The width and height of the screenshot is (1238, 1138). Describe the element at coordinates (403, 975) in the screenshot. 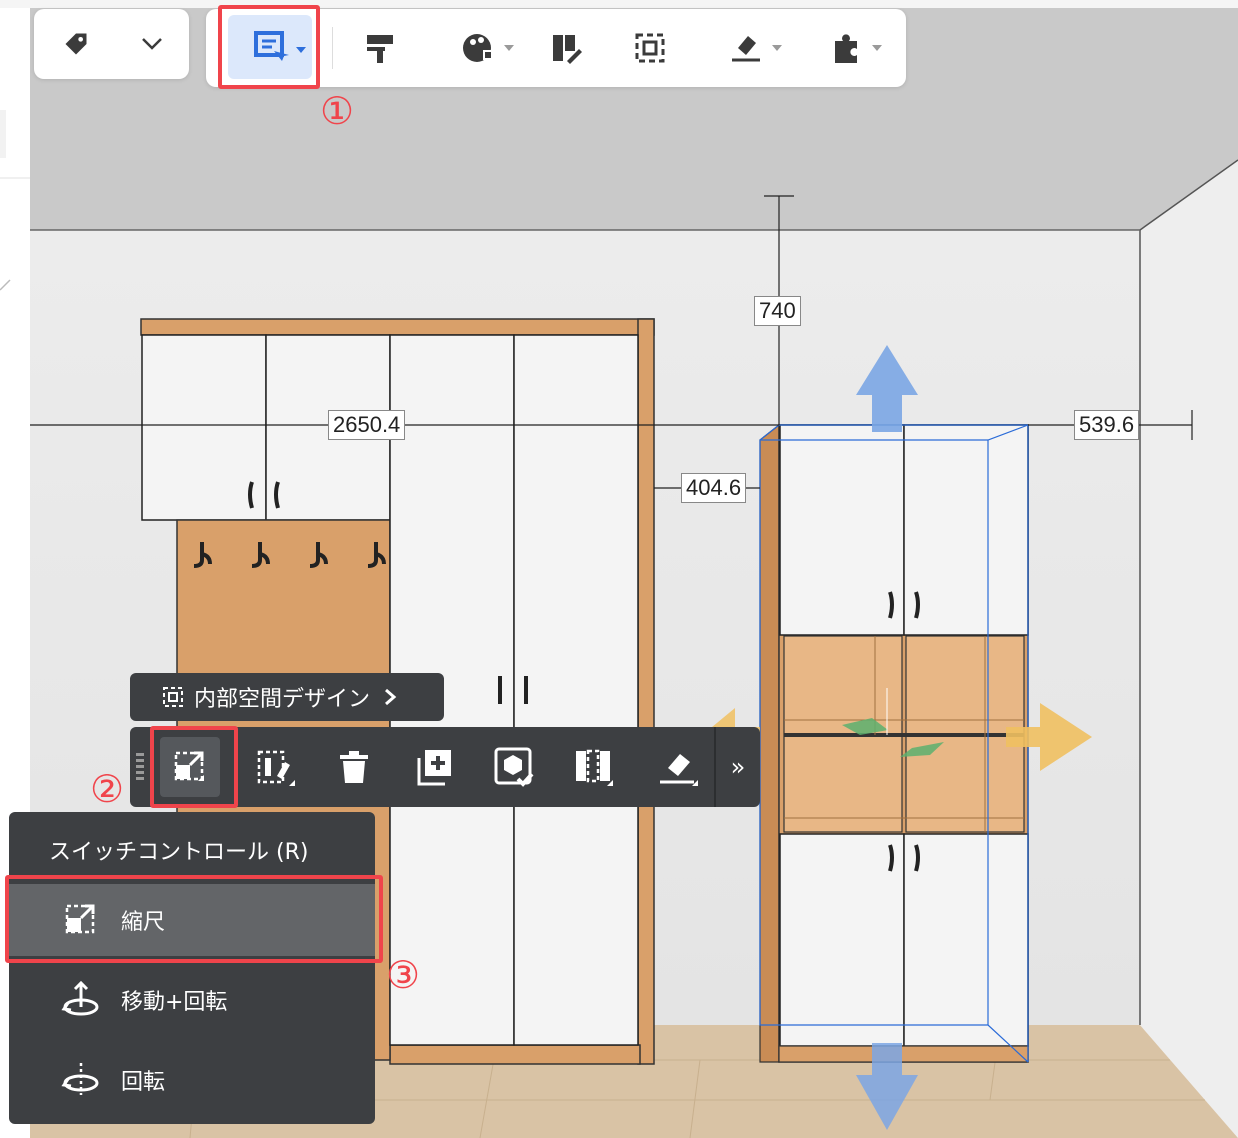

I see `step3-marker: ③` at that location.